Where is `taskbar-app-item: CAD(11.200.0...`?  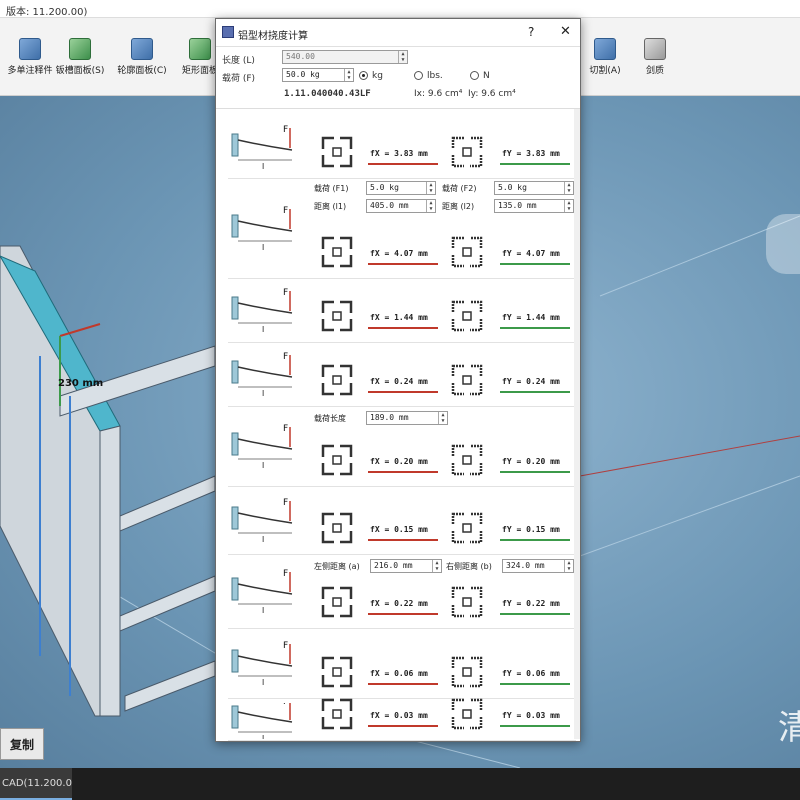 taskbar-app-item: CAD(11.200.0... is located at coordinates (36, 784).